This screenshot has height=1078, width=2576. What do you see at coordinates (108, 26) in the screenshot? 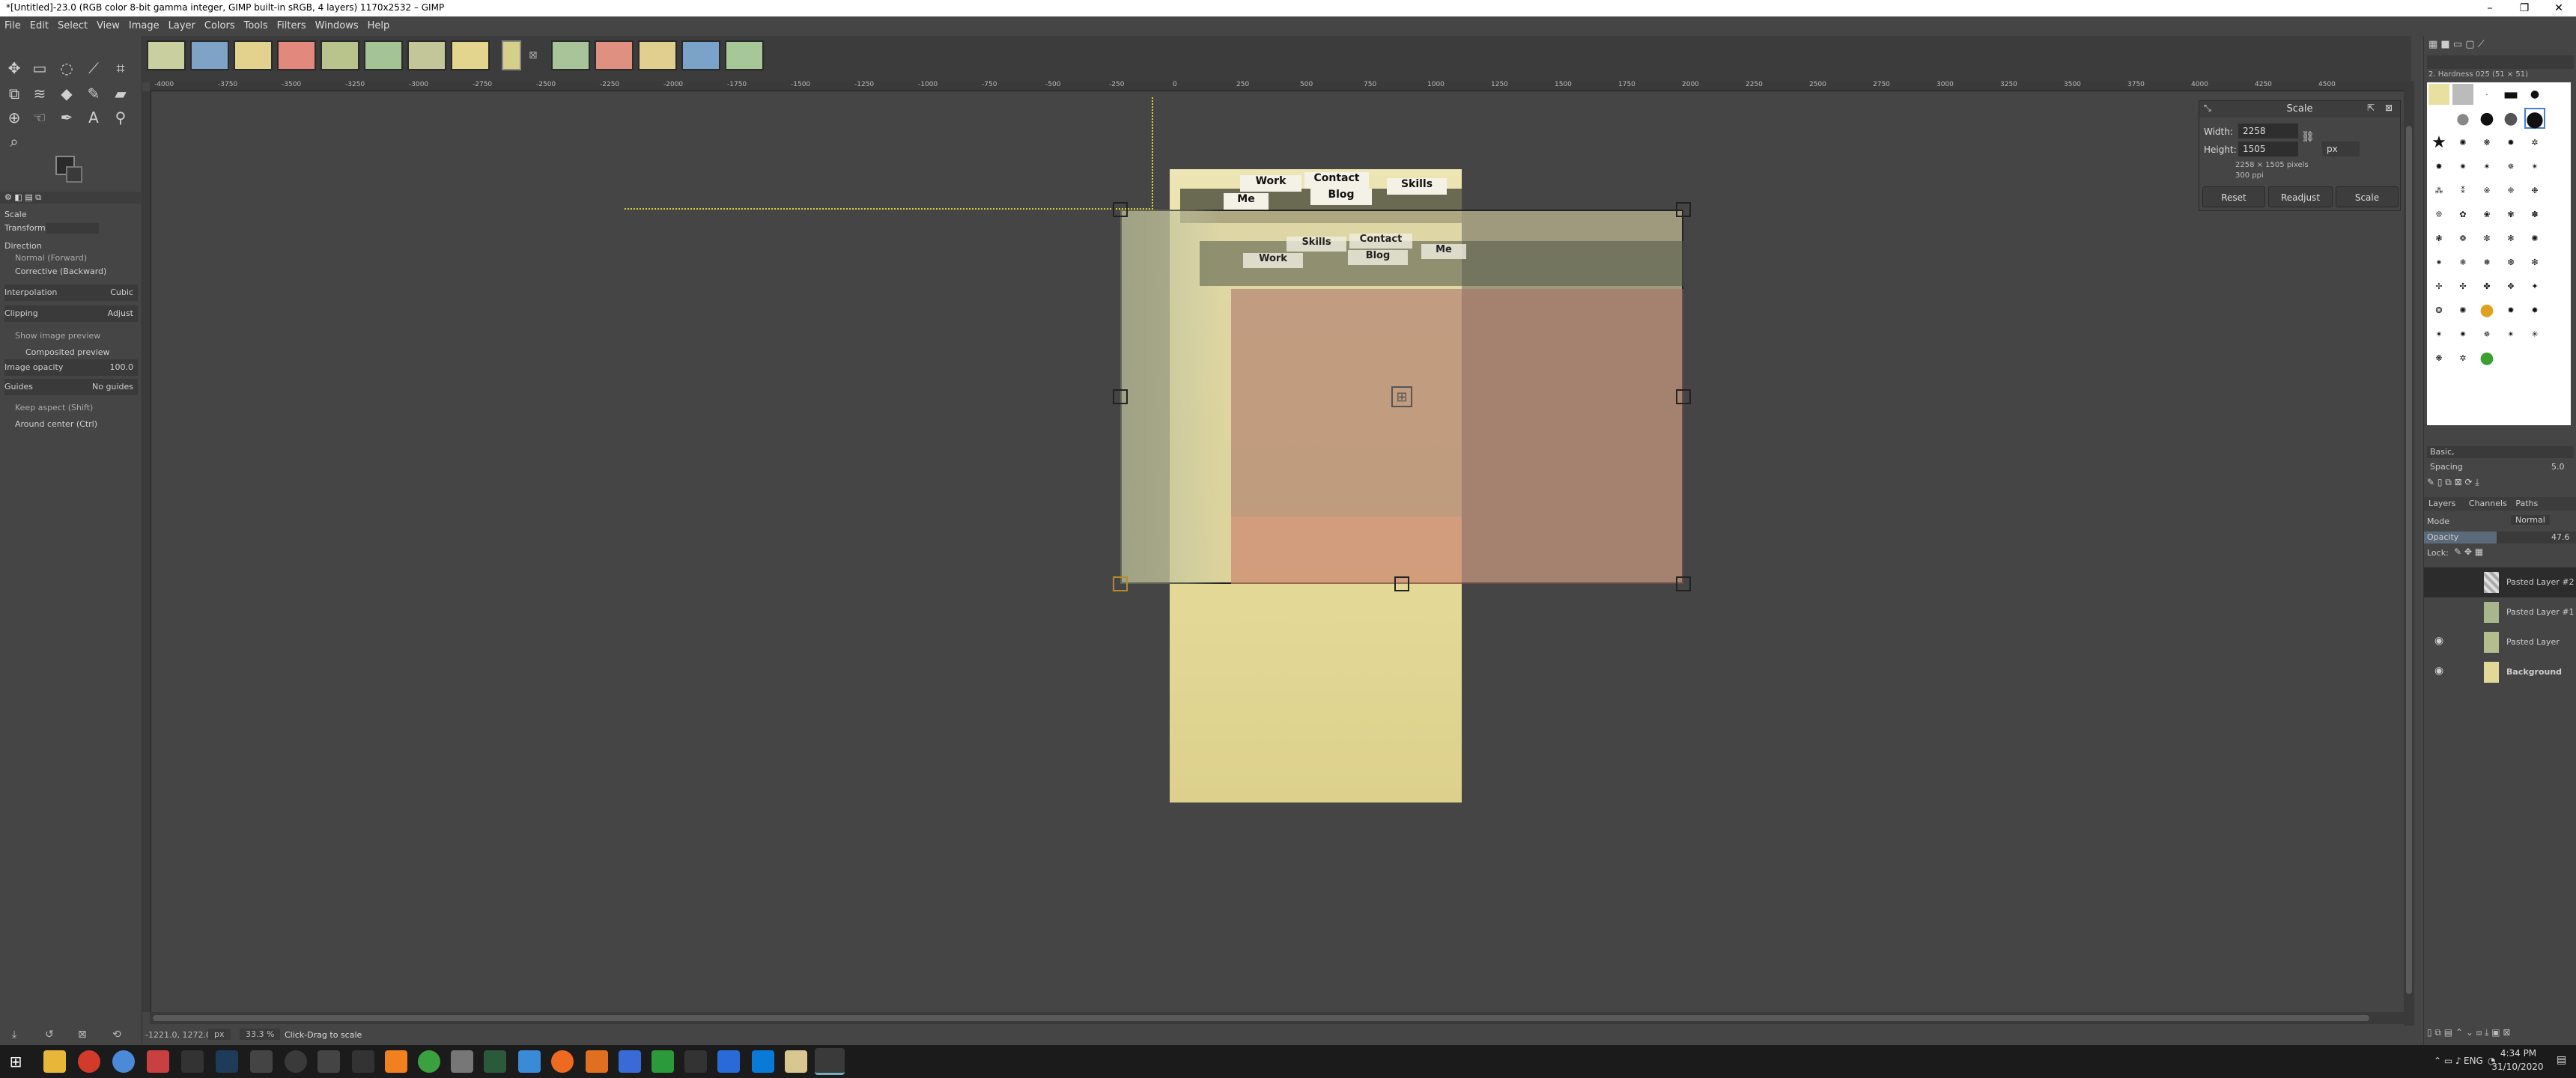
I see `menu-view: View` at bounding box center [108, 26].